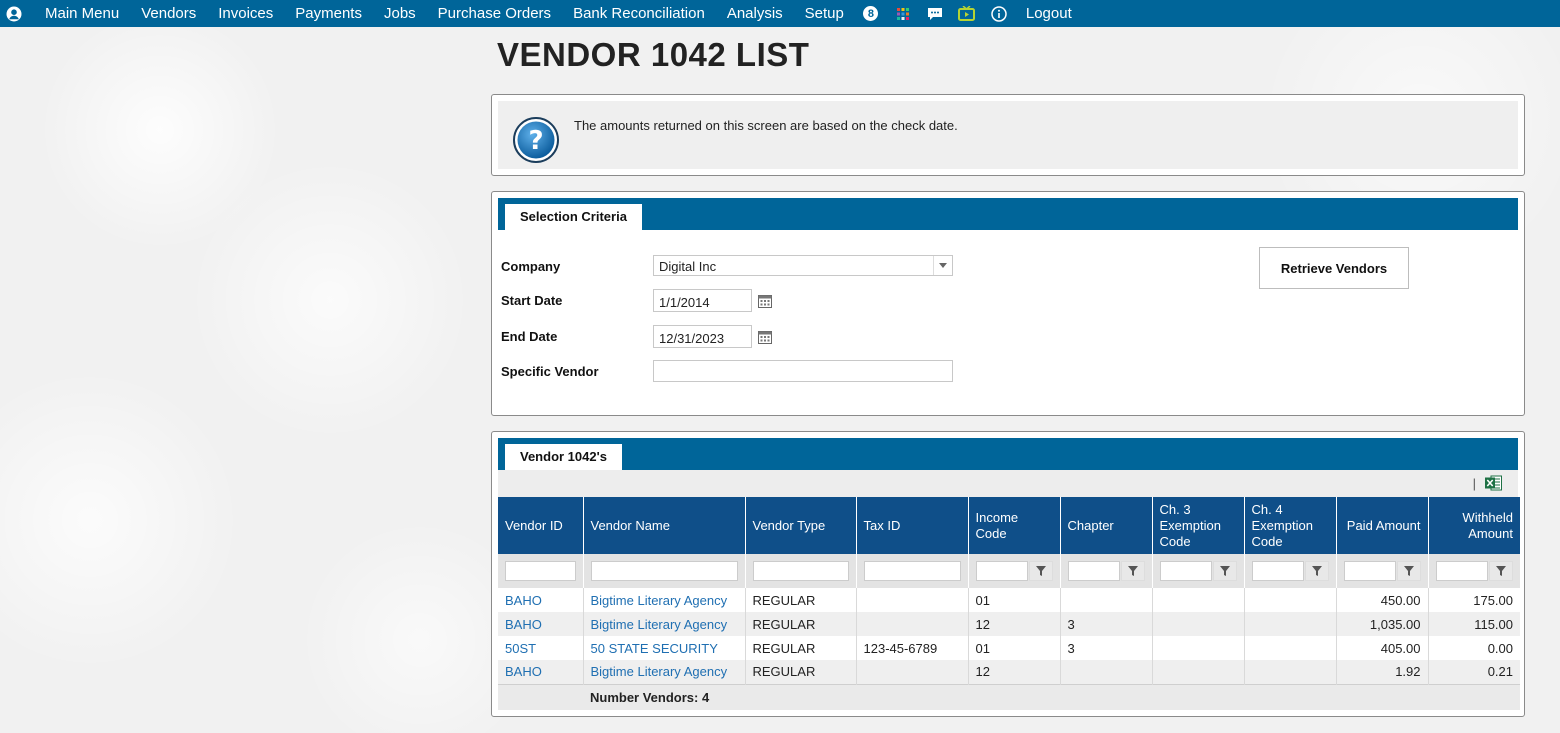 Image resolution: width=1560 pixels, height=733 pixels. I want to click on column-header: Tax ID, so click(912, 525).